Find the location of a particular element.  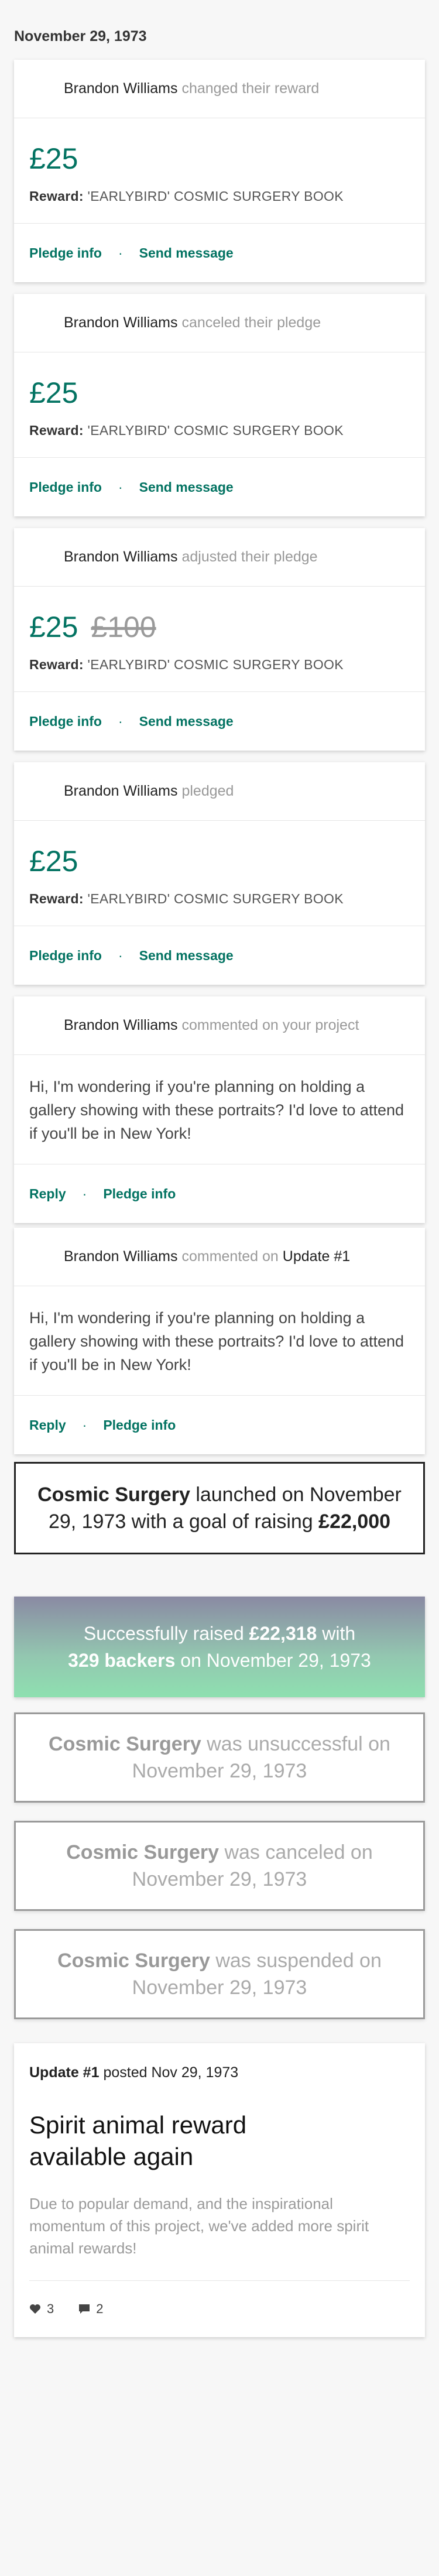

activity-header: Brandon Williams pledged is located at coordinates (220, 791).